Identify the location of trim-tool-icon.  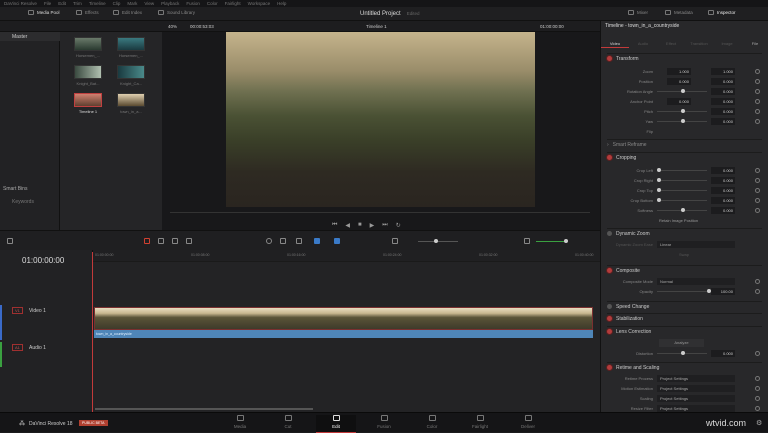
(161, 241).